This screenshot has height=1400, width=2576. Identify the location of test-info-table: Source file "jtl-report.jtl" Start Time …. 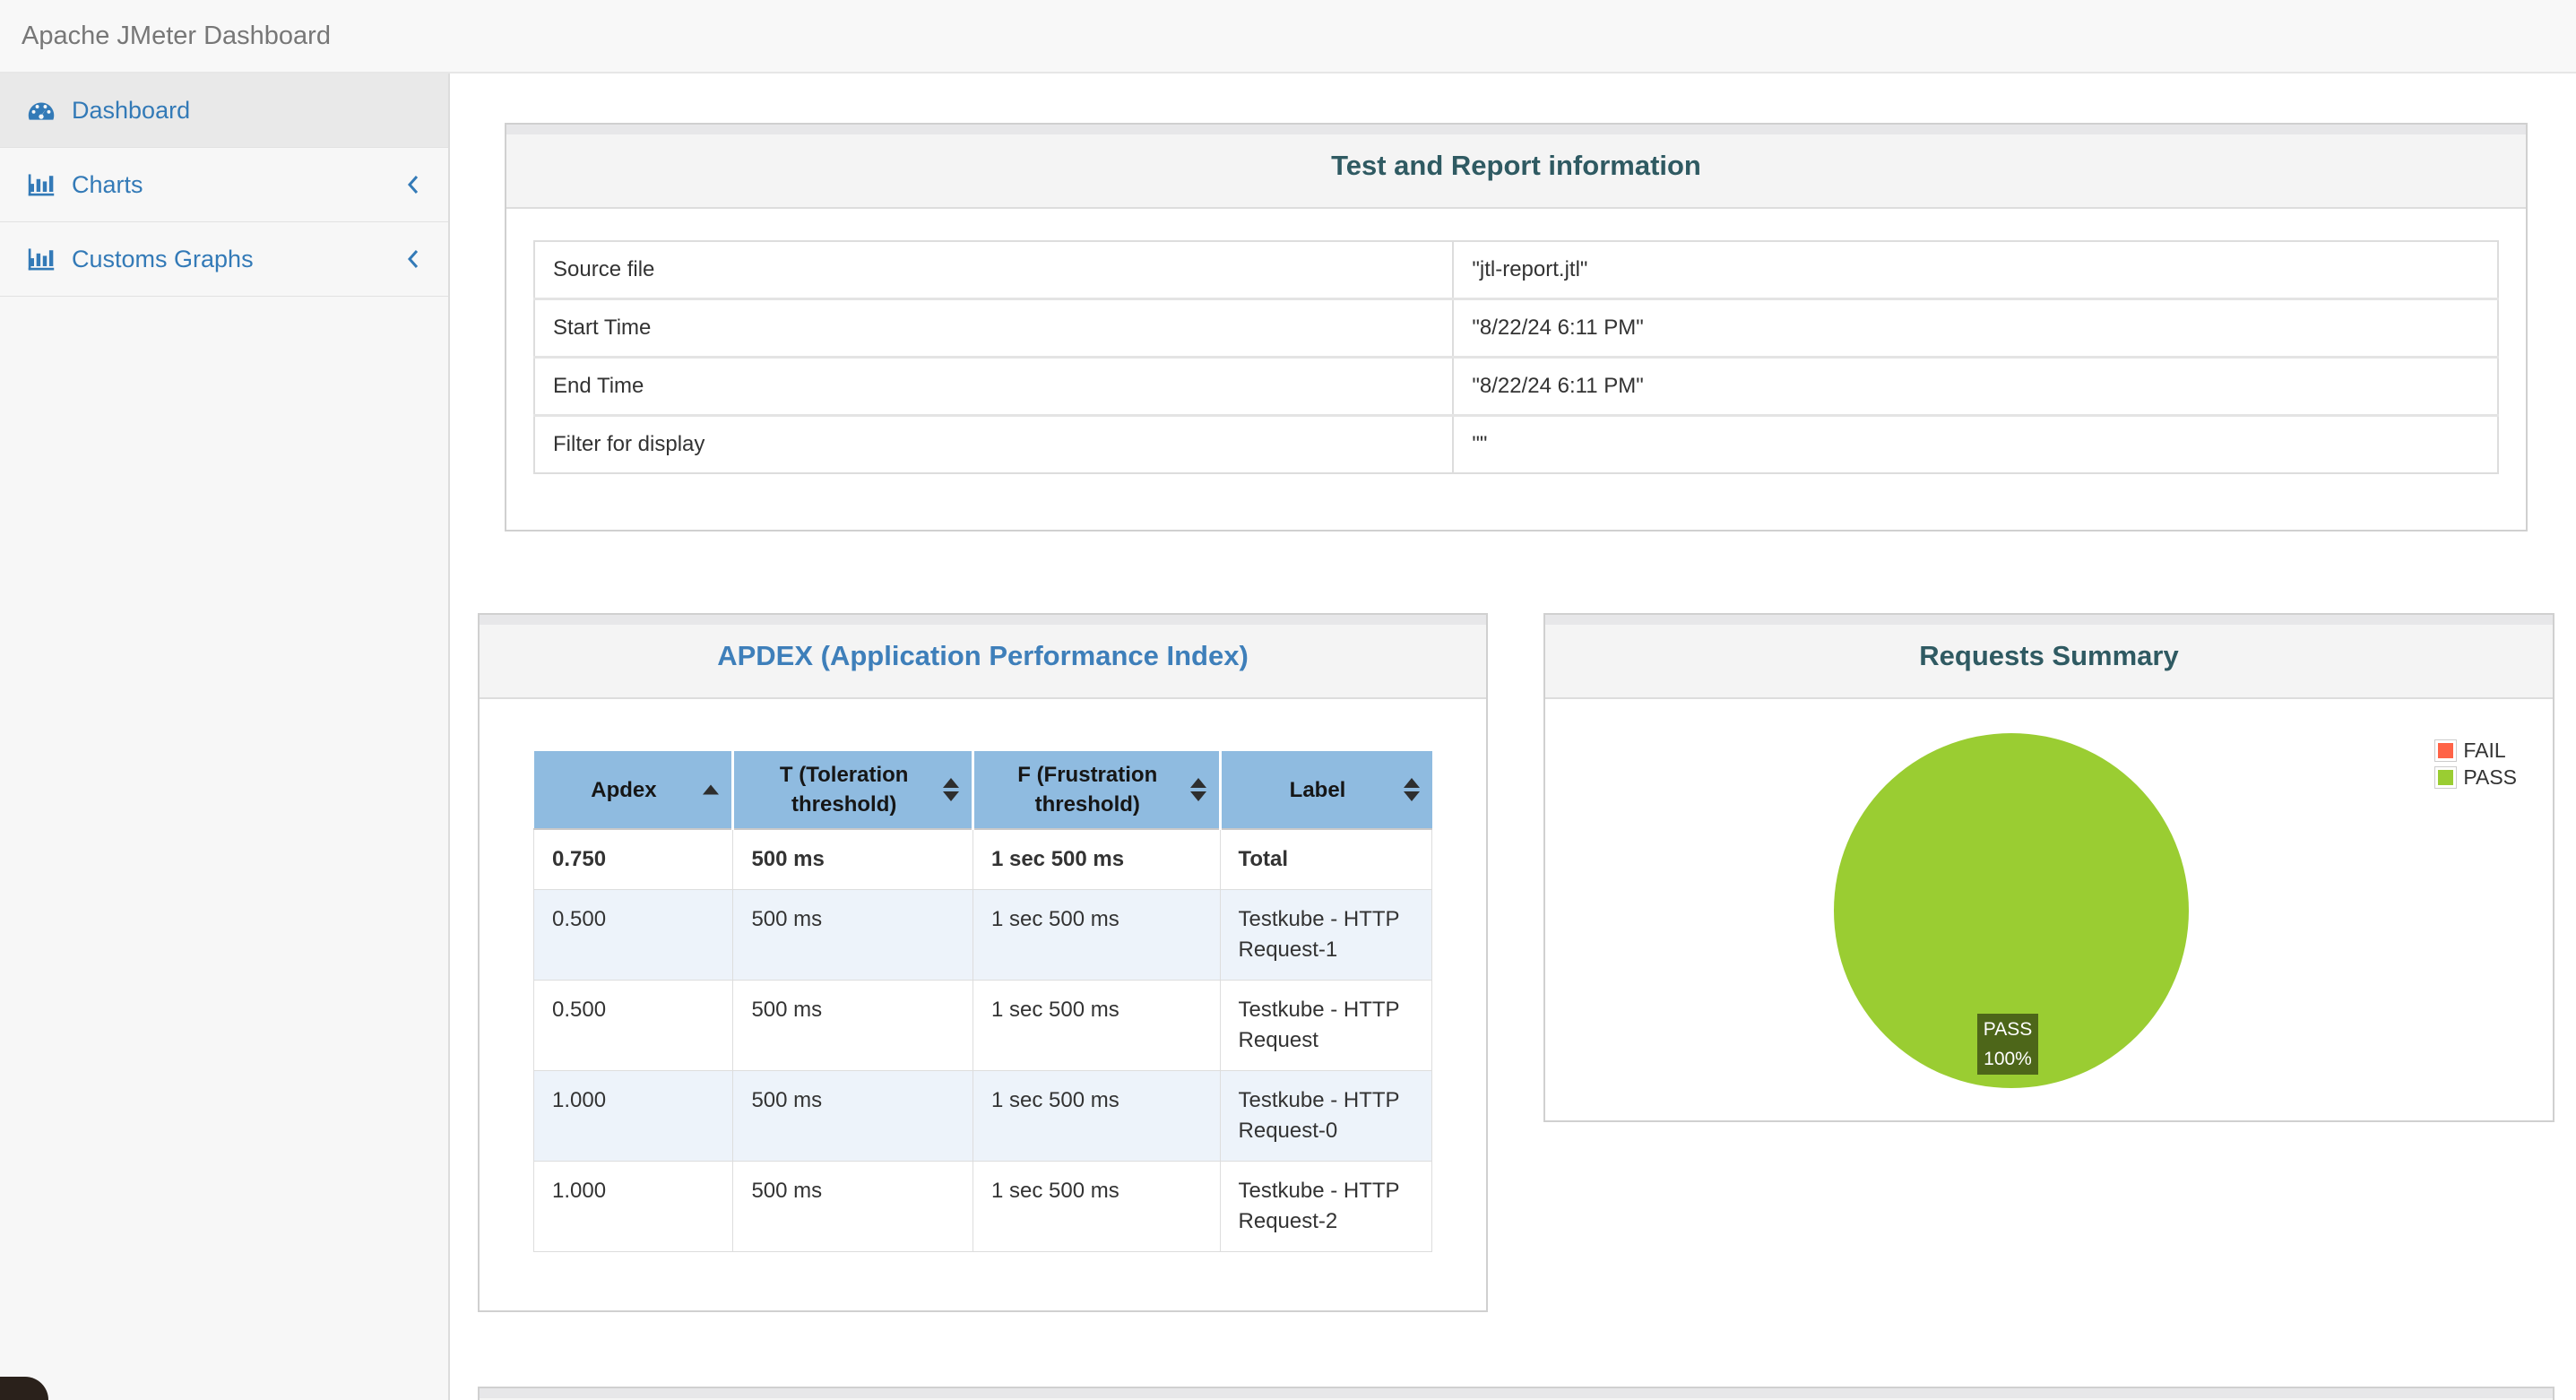
(1515, 357).